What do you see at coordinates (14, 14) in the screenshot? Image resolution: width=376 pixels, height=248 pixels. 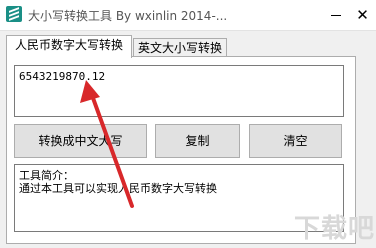 I see `app-icon` at bounding box center [14, 14].